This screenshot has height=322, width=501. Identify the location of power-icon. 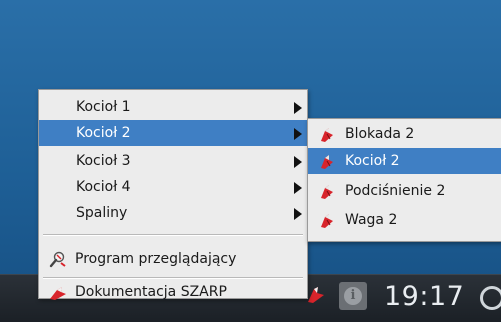
(490, 298).